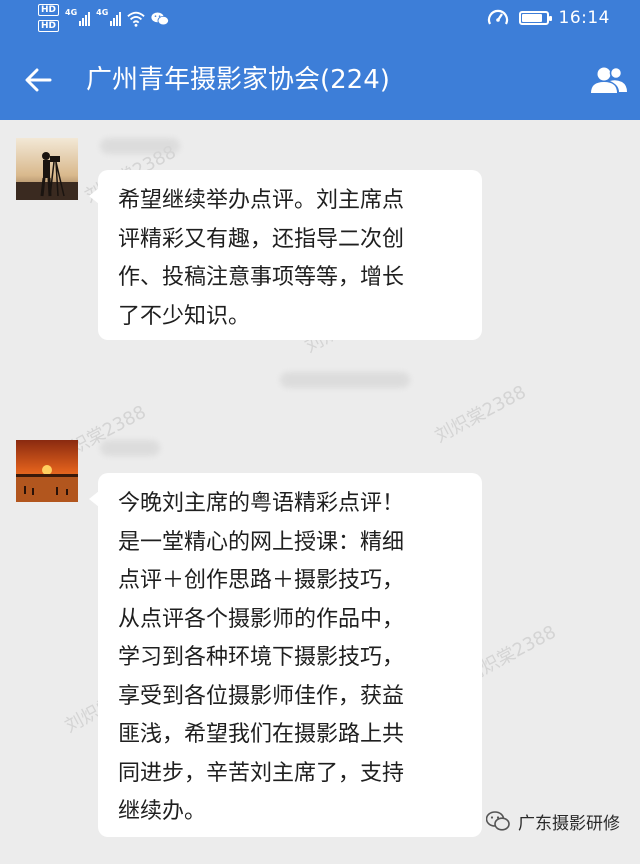 This screenshot has width=640, height=864. I want to click on group-icon, so click(609, 79).